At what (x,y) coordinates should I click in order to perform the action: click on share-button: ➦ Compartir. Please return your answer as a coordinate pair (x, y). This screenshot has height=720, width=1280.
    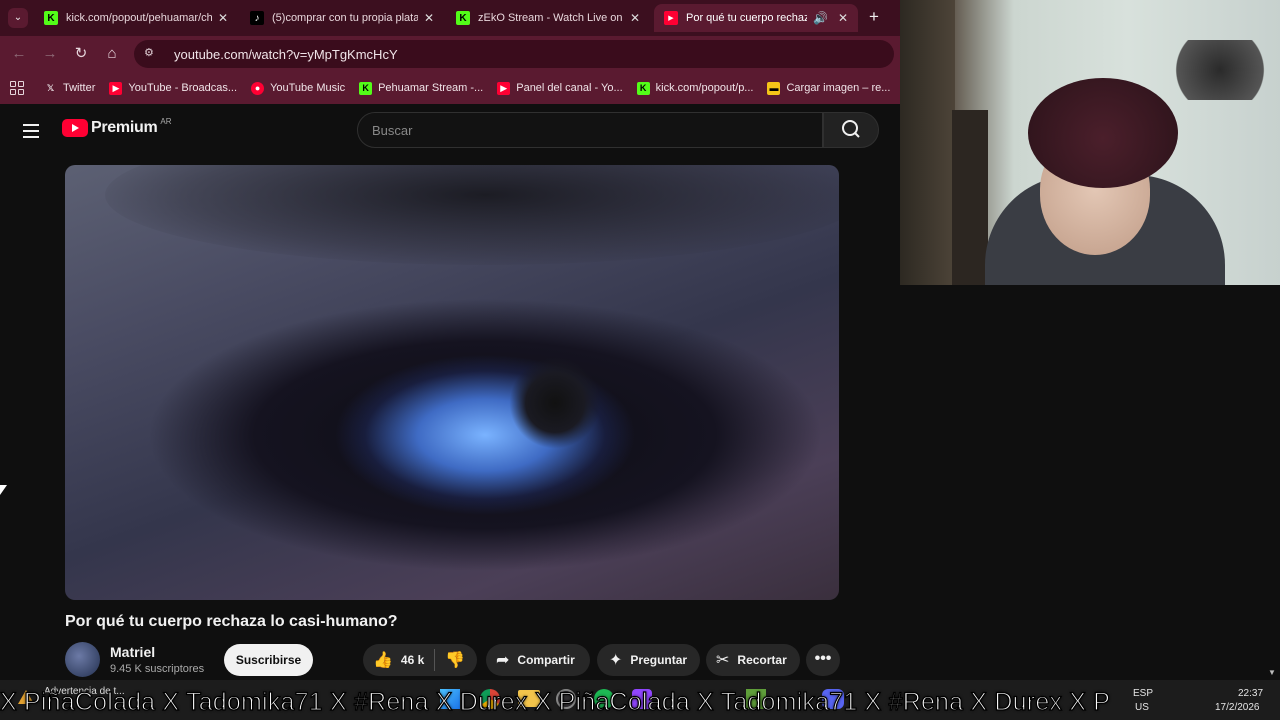
    Looking at the image, I should click on (538, 660).